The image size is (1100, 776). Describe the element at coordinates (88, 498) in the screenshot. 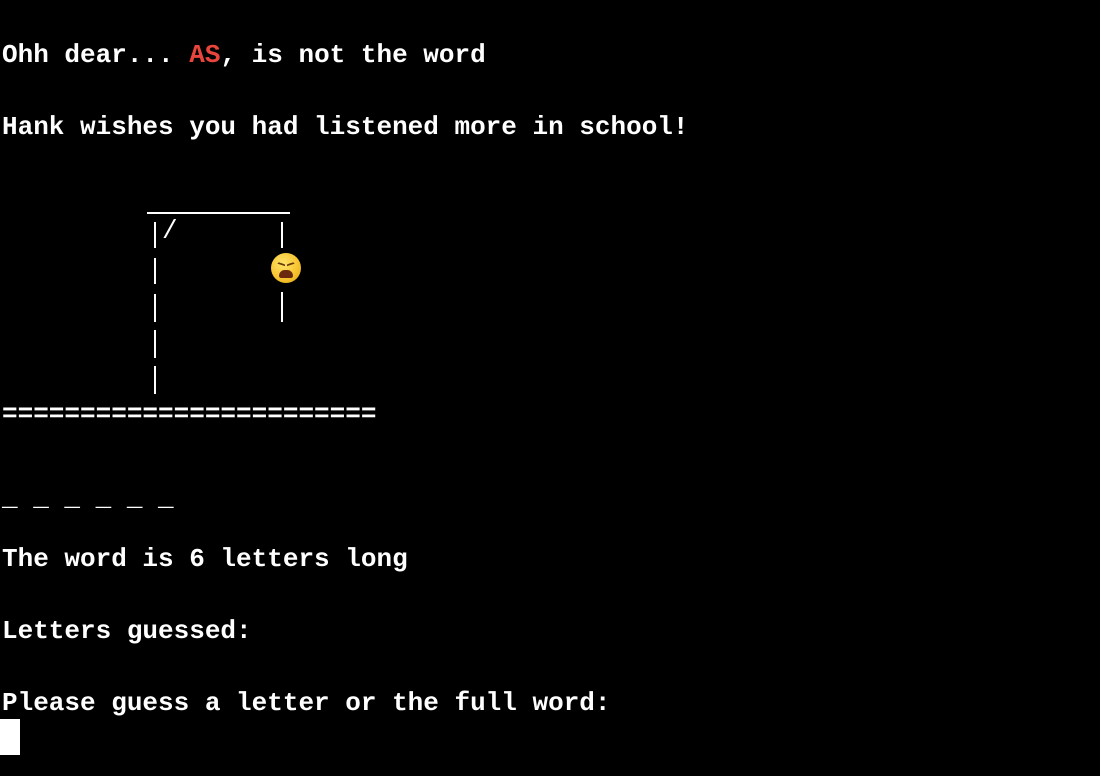

I see `word-blanks: _ _ _ _ _ _` at that location.